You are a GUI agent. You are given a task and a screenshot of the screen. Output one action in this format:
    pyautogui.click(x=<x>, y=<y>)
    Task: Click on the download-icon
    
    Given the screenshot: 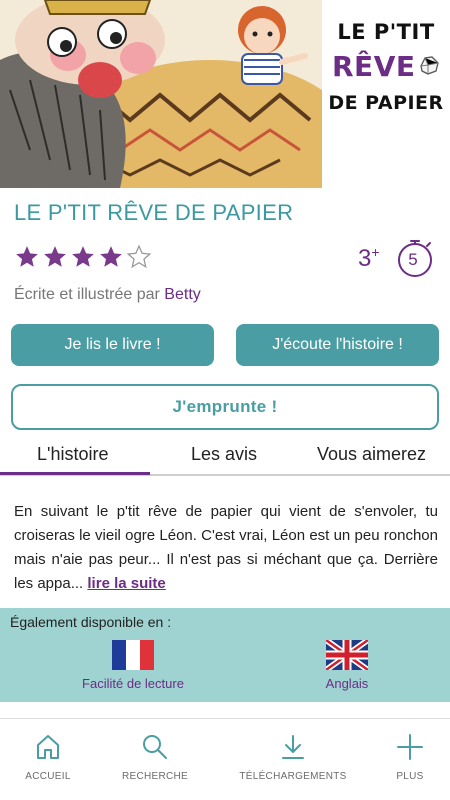 What is the action you would take?
    pyautogui.click(x=293, y=747)
    